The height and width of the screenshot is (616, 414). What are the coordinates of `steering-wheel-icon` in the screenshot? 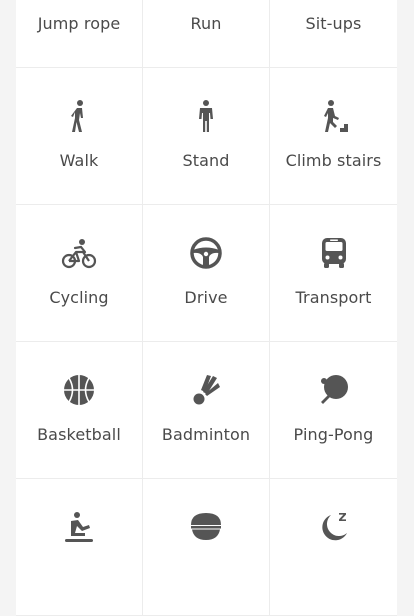 It's located at (206, 253).